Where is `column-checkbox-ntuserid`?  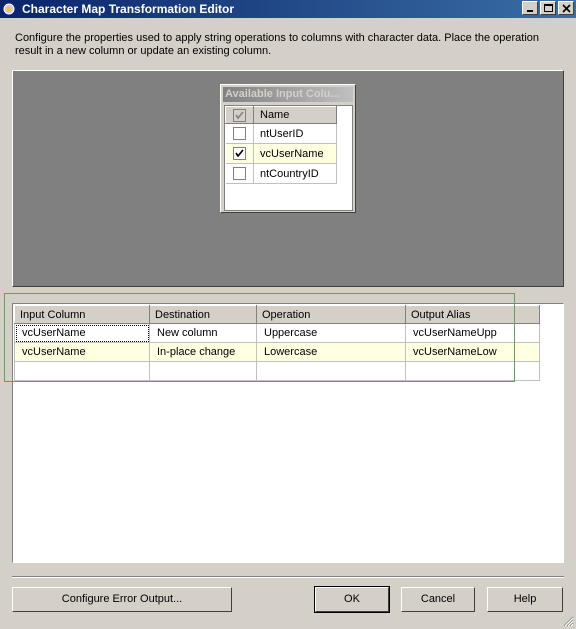 column-checkbox-ntuserid is located at coordinates (239, 133).